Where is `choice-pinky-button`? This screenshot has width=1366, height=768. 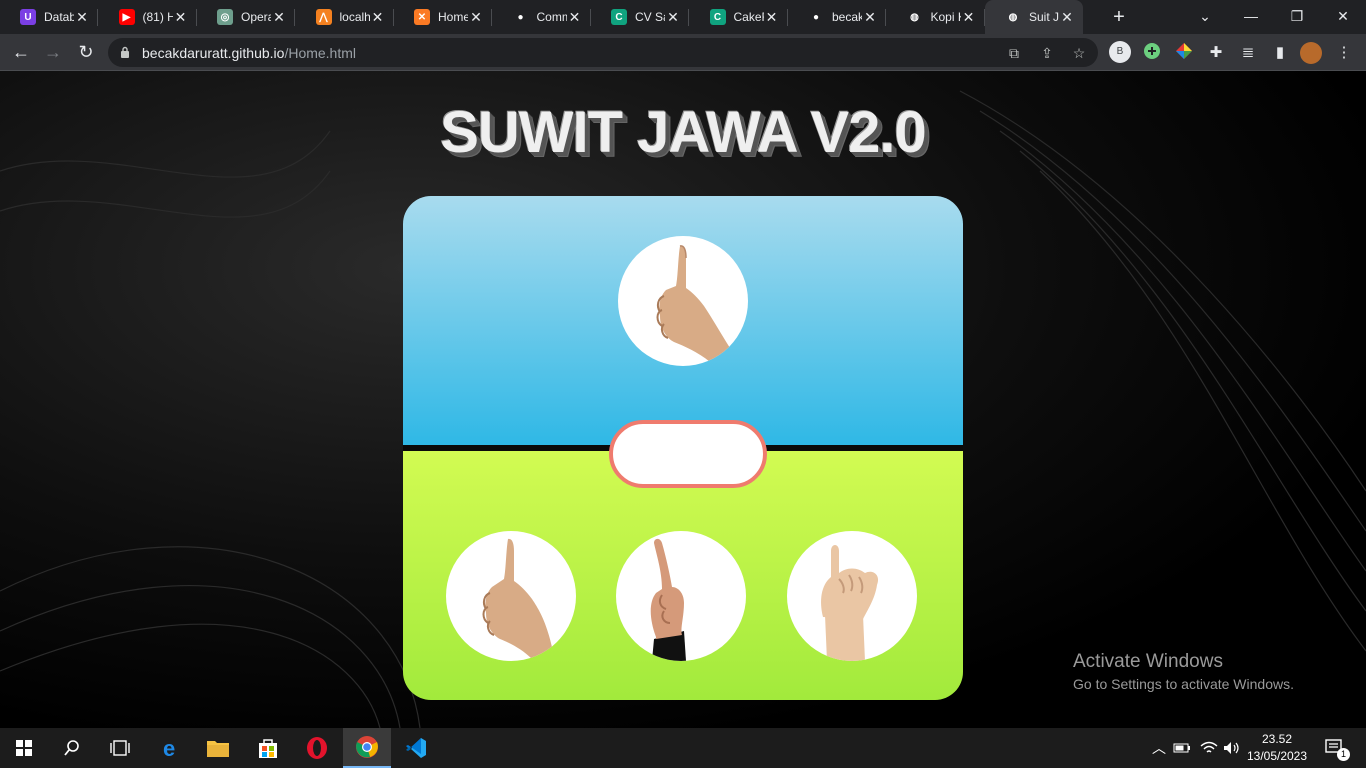
choice-pinky-button is located at coordinates (852, 596).